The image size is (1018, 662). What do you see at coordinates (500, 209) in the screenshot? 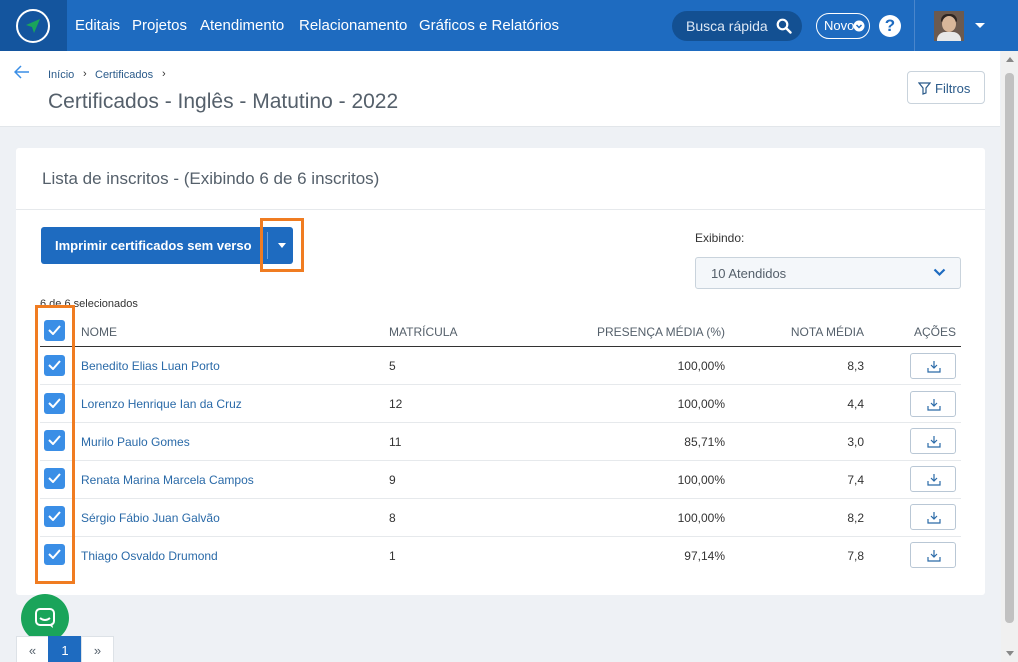
I see `divider` at bounding box center [500, 209].